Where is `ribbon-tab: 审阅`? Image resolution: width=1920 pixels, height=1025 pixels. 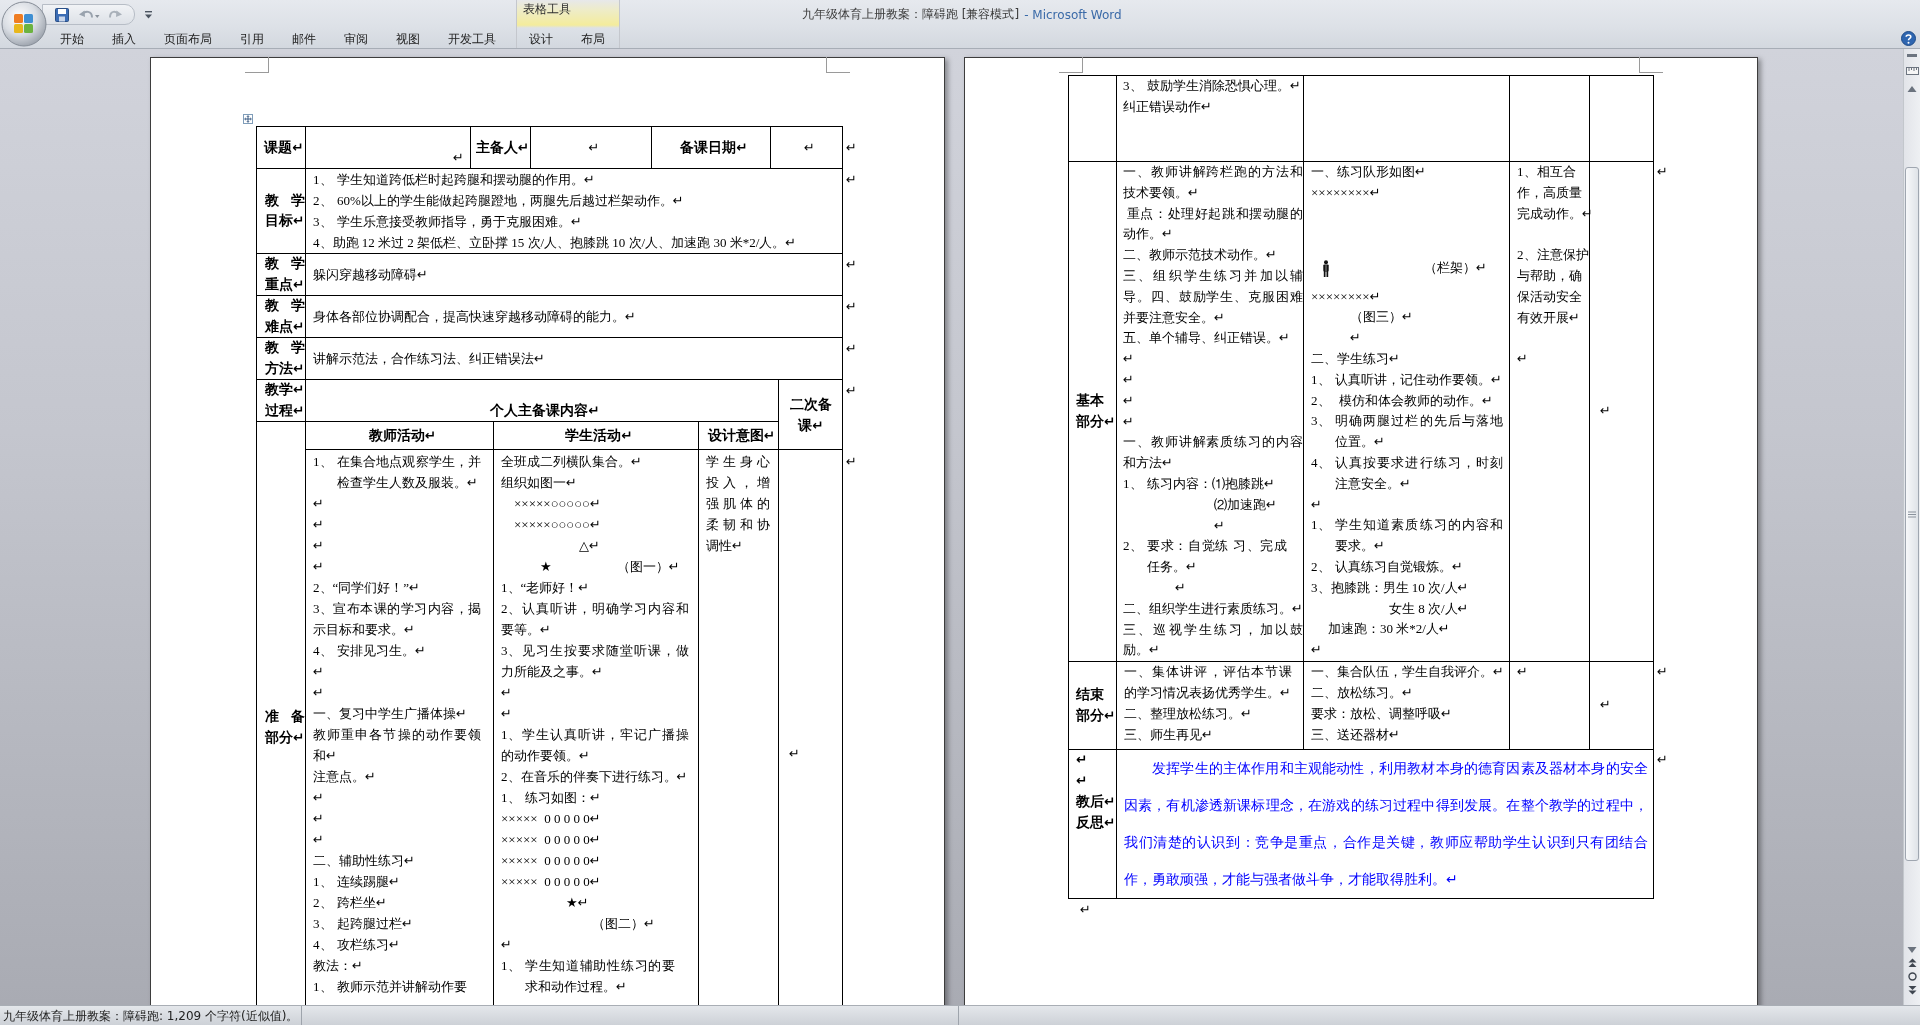 ribbon-tab: 审阅 is located at coordinates (356, 38).